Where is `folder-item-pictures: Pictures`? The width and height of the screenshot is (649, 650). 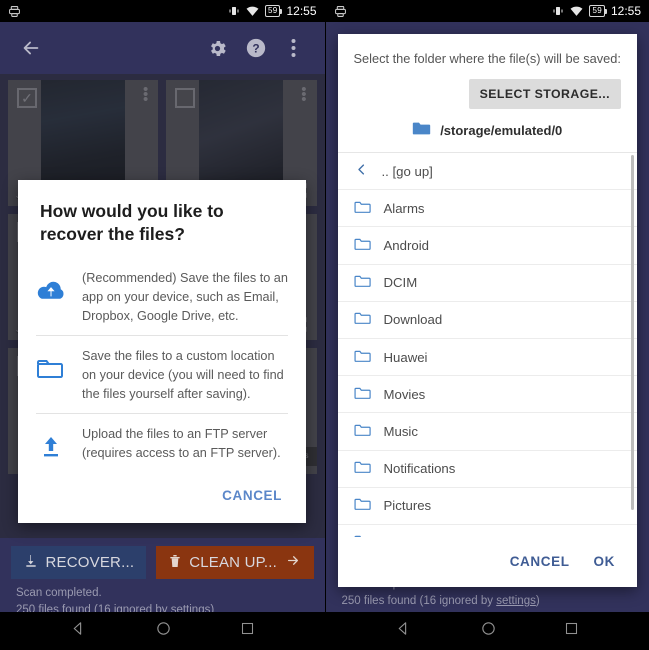 folder-item-pictures: Pictures is located at coordinates (487, 506).